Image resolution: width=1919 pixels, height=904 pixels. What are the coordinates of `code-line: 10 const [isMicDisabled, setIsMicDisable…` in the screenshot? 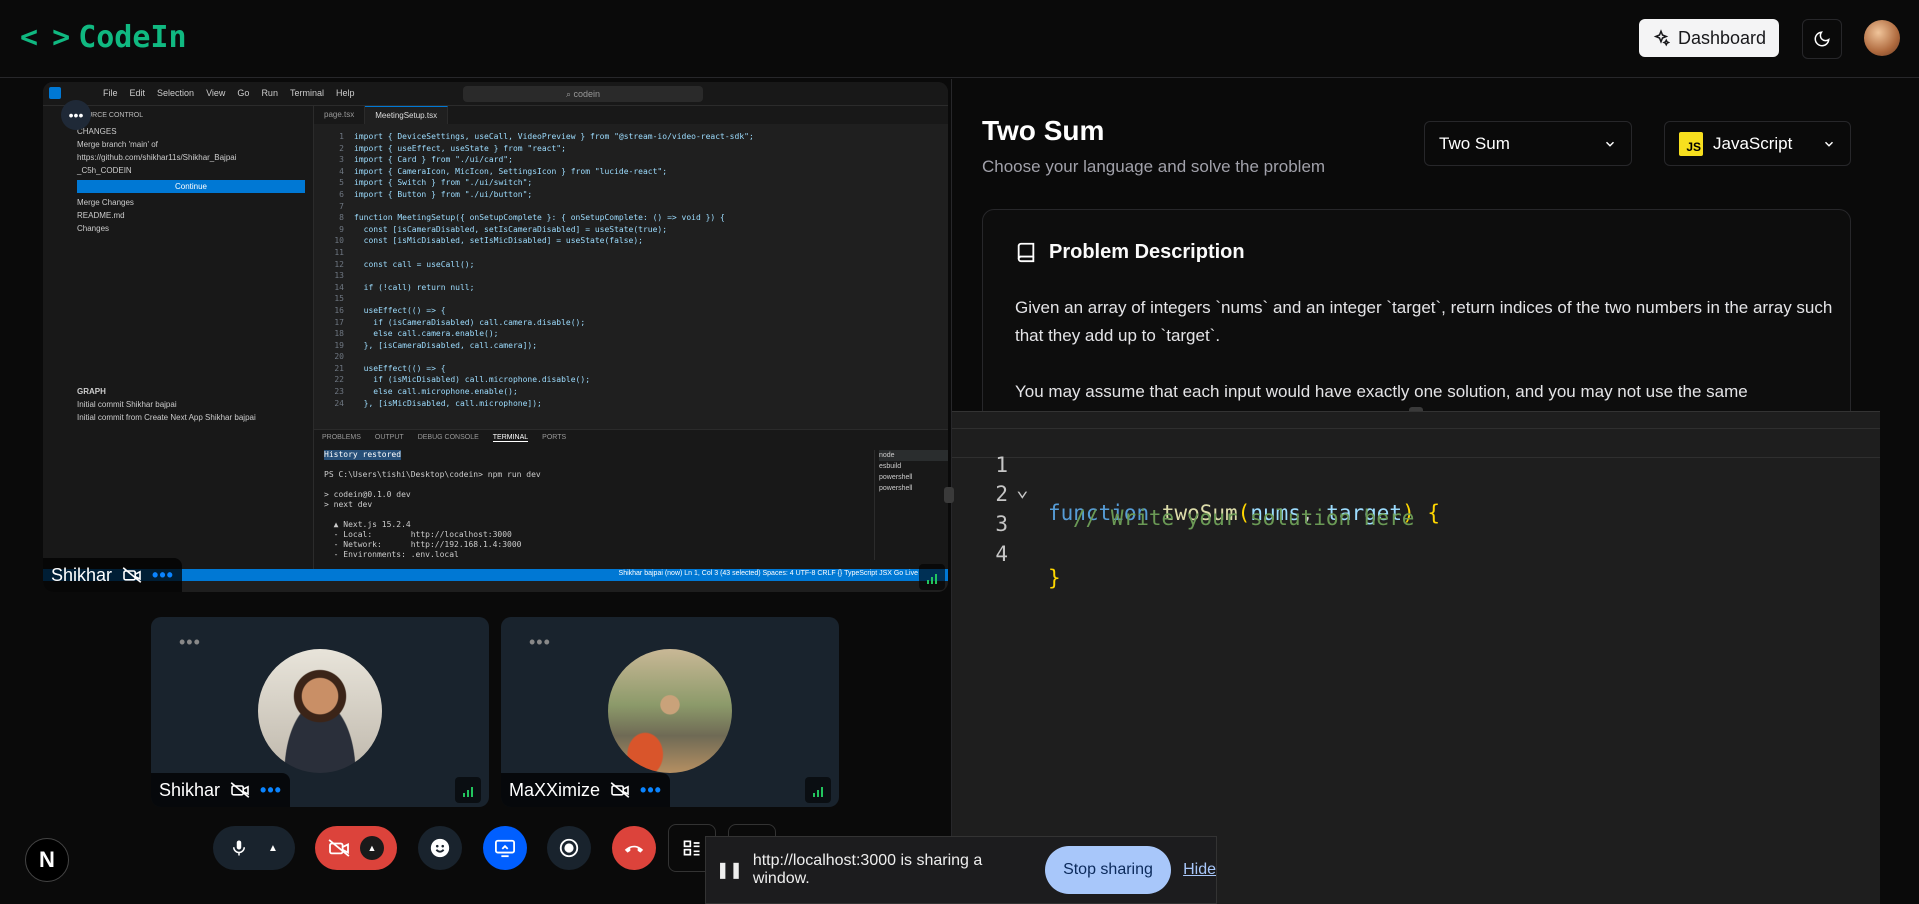 It's located at (631, 242).